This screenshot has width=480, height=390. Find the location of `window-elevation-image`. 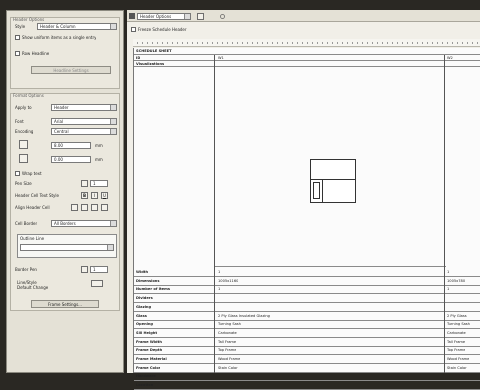

window-elevation-image is located at coordinates (333, 181).